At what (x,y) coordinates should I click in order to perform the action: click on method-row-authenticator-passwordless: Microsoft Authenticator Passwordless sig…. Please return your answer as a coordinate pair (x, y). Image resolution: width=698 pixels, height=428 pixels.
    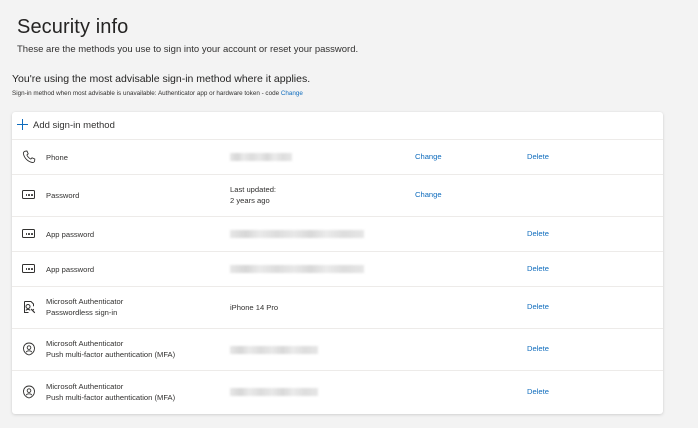
    Looking at the image, I should click on (337, 308).